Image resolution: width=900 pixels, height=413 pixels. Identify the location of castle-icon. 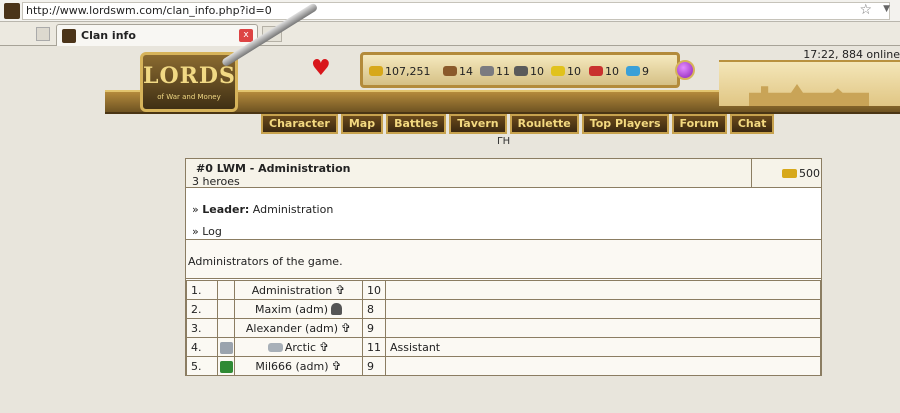
(809, 95).